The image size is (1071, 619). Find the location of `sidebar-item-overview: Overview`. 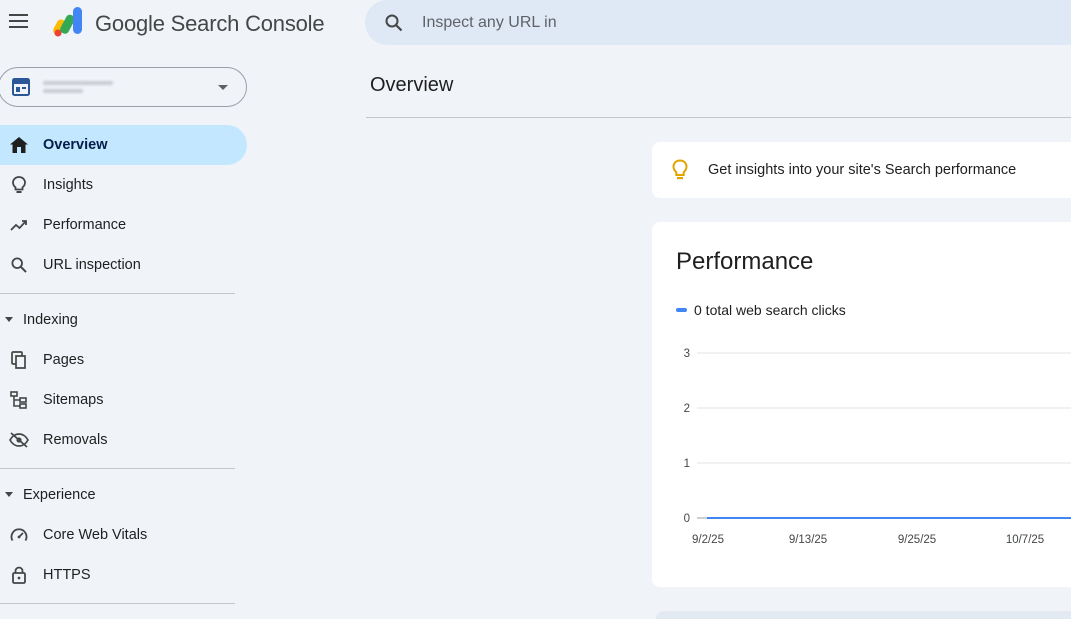

sidebar-item-overview: Overview is located at coordinates (123, 145).